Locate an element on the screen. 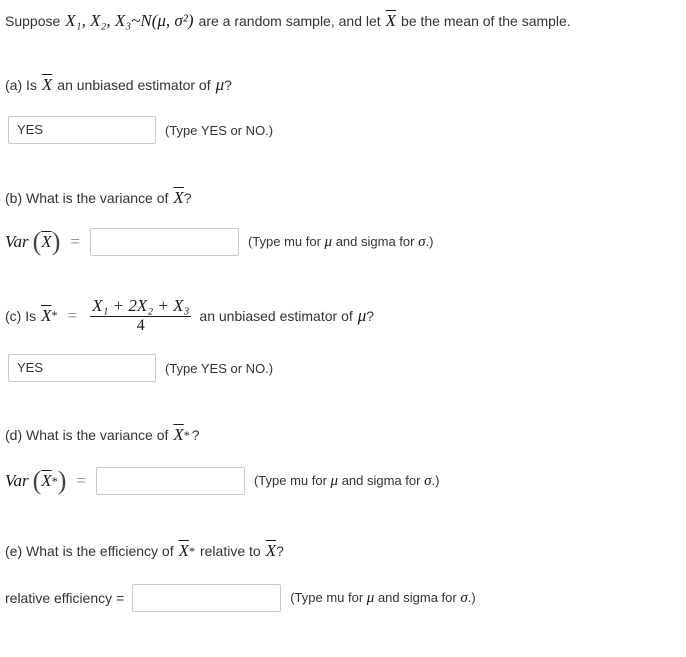 The height and width of the screenshot is (657, 686). distribution: ~N(μ, σ²) is located at coordinates (162, 20).